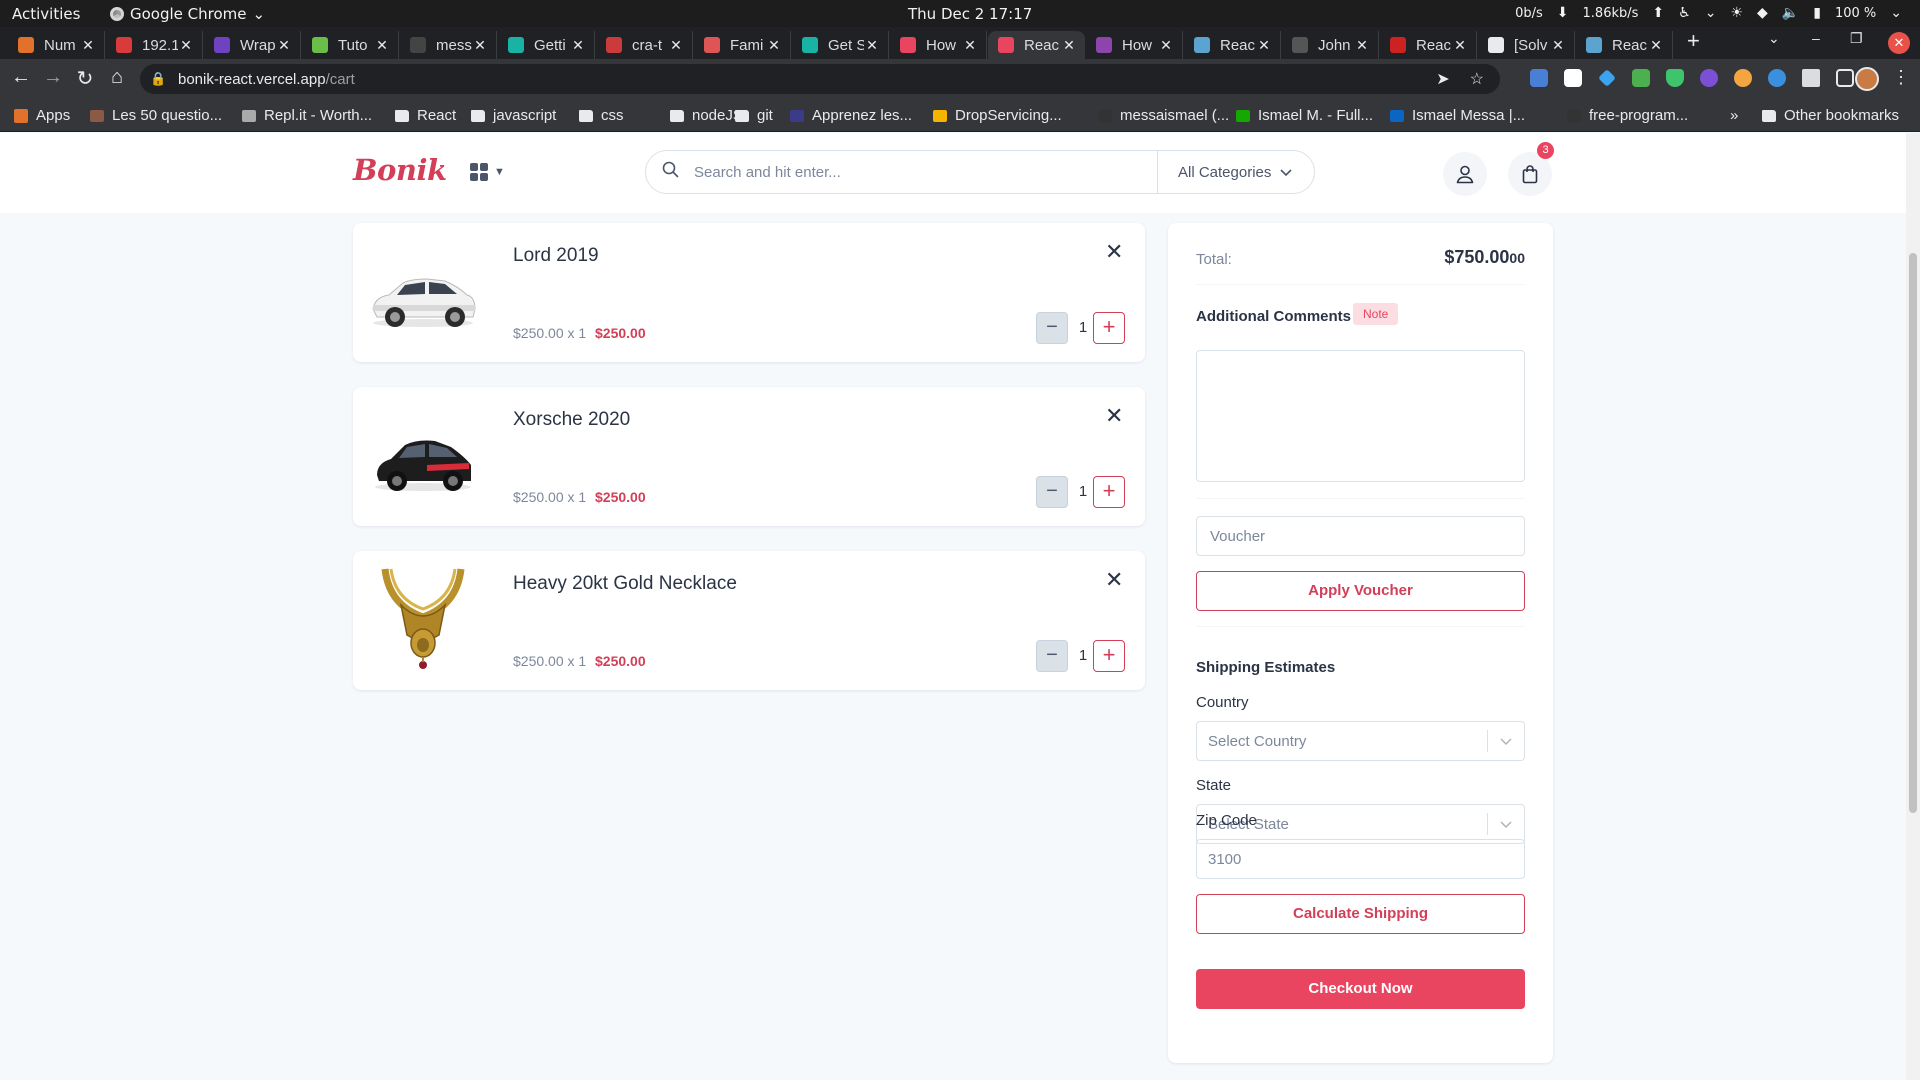 The width and height of the screenshot is (1920, 1080). Describe the element at coordinates (754, 115) in the screenshot. I see `bookmark-item: git` at that location.